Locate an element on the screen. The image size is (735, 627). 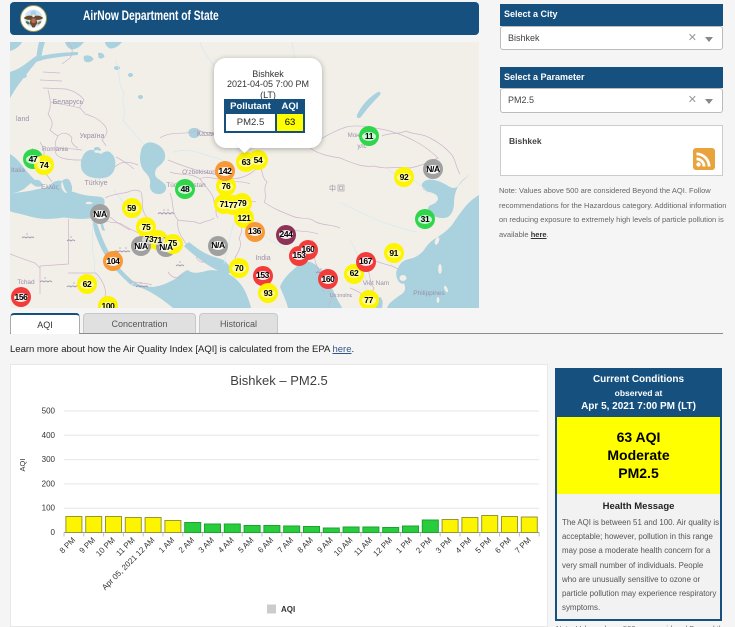
svg-text: Ελλάς is located at coordinates (50, 187).